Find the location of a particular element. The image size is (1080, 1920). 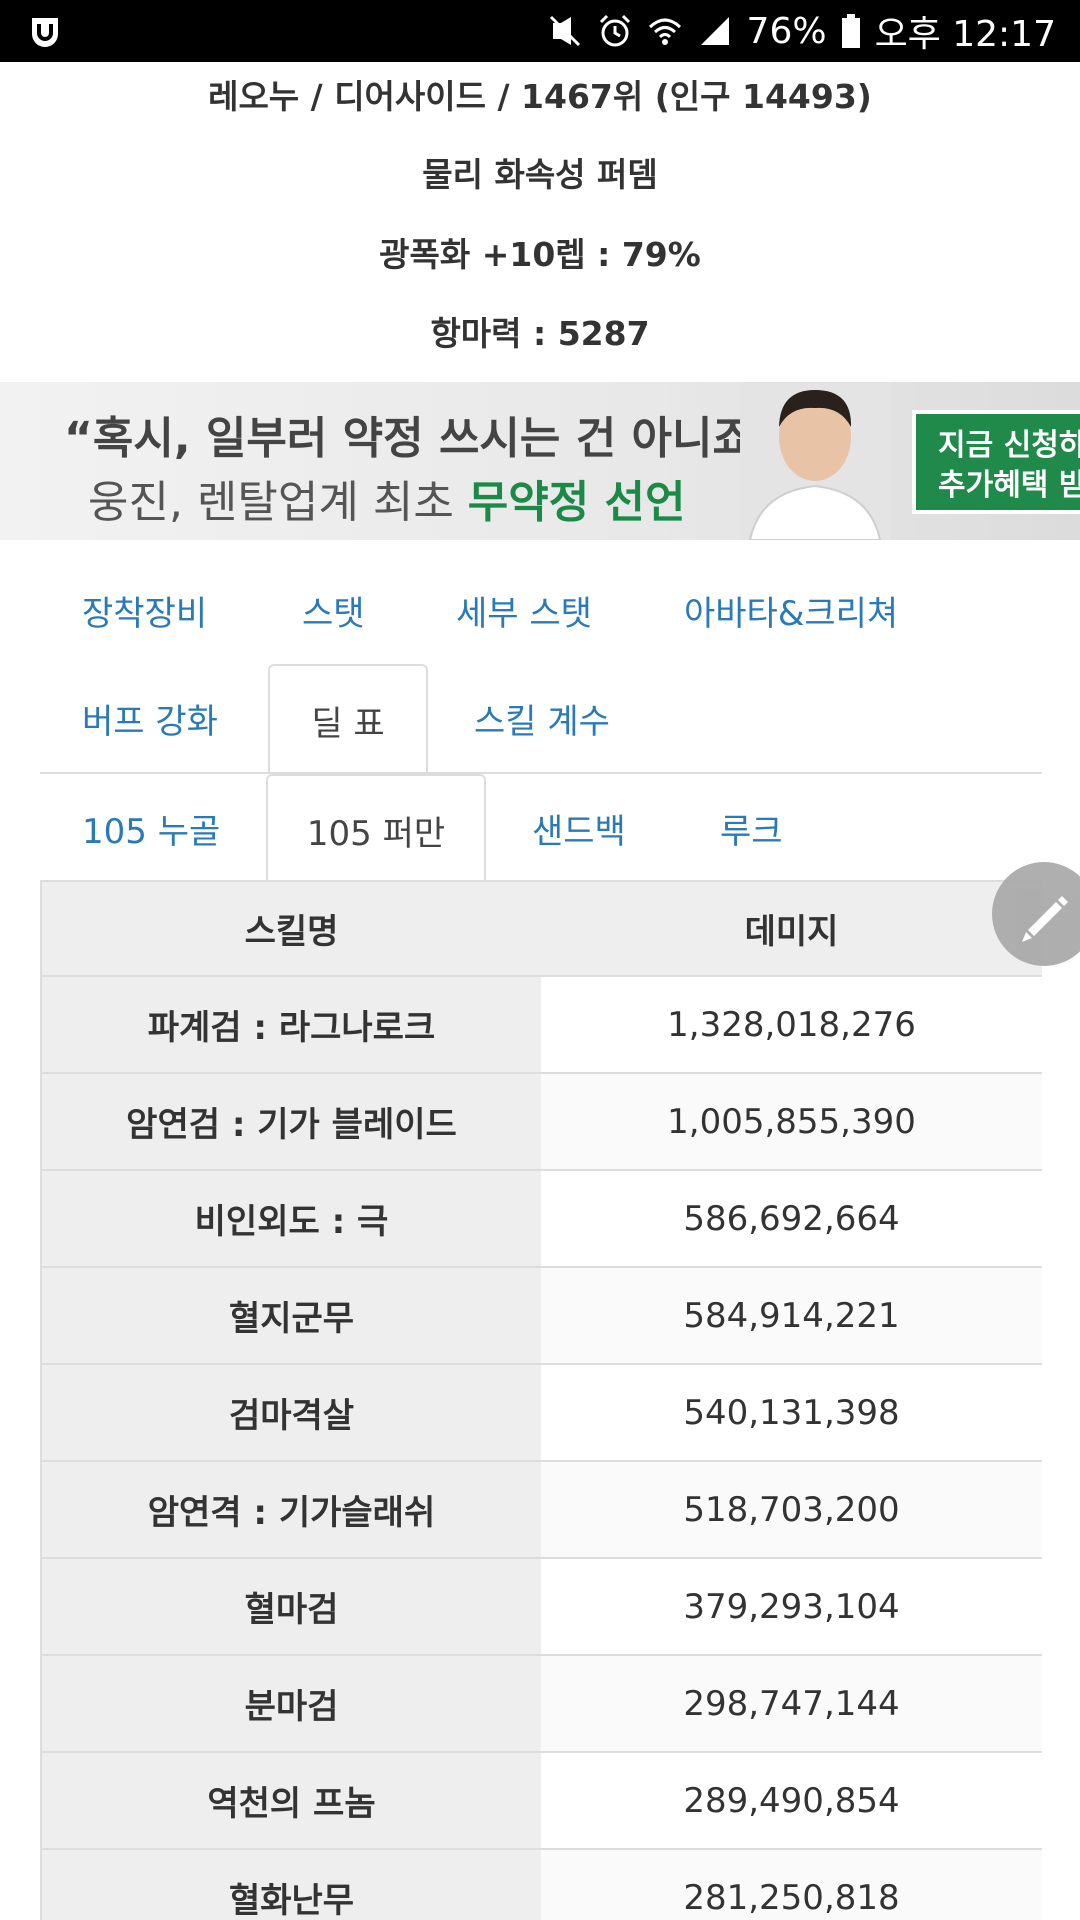

magic-resist: 항마력 : 5287 is located at coordinates (540, 333).